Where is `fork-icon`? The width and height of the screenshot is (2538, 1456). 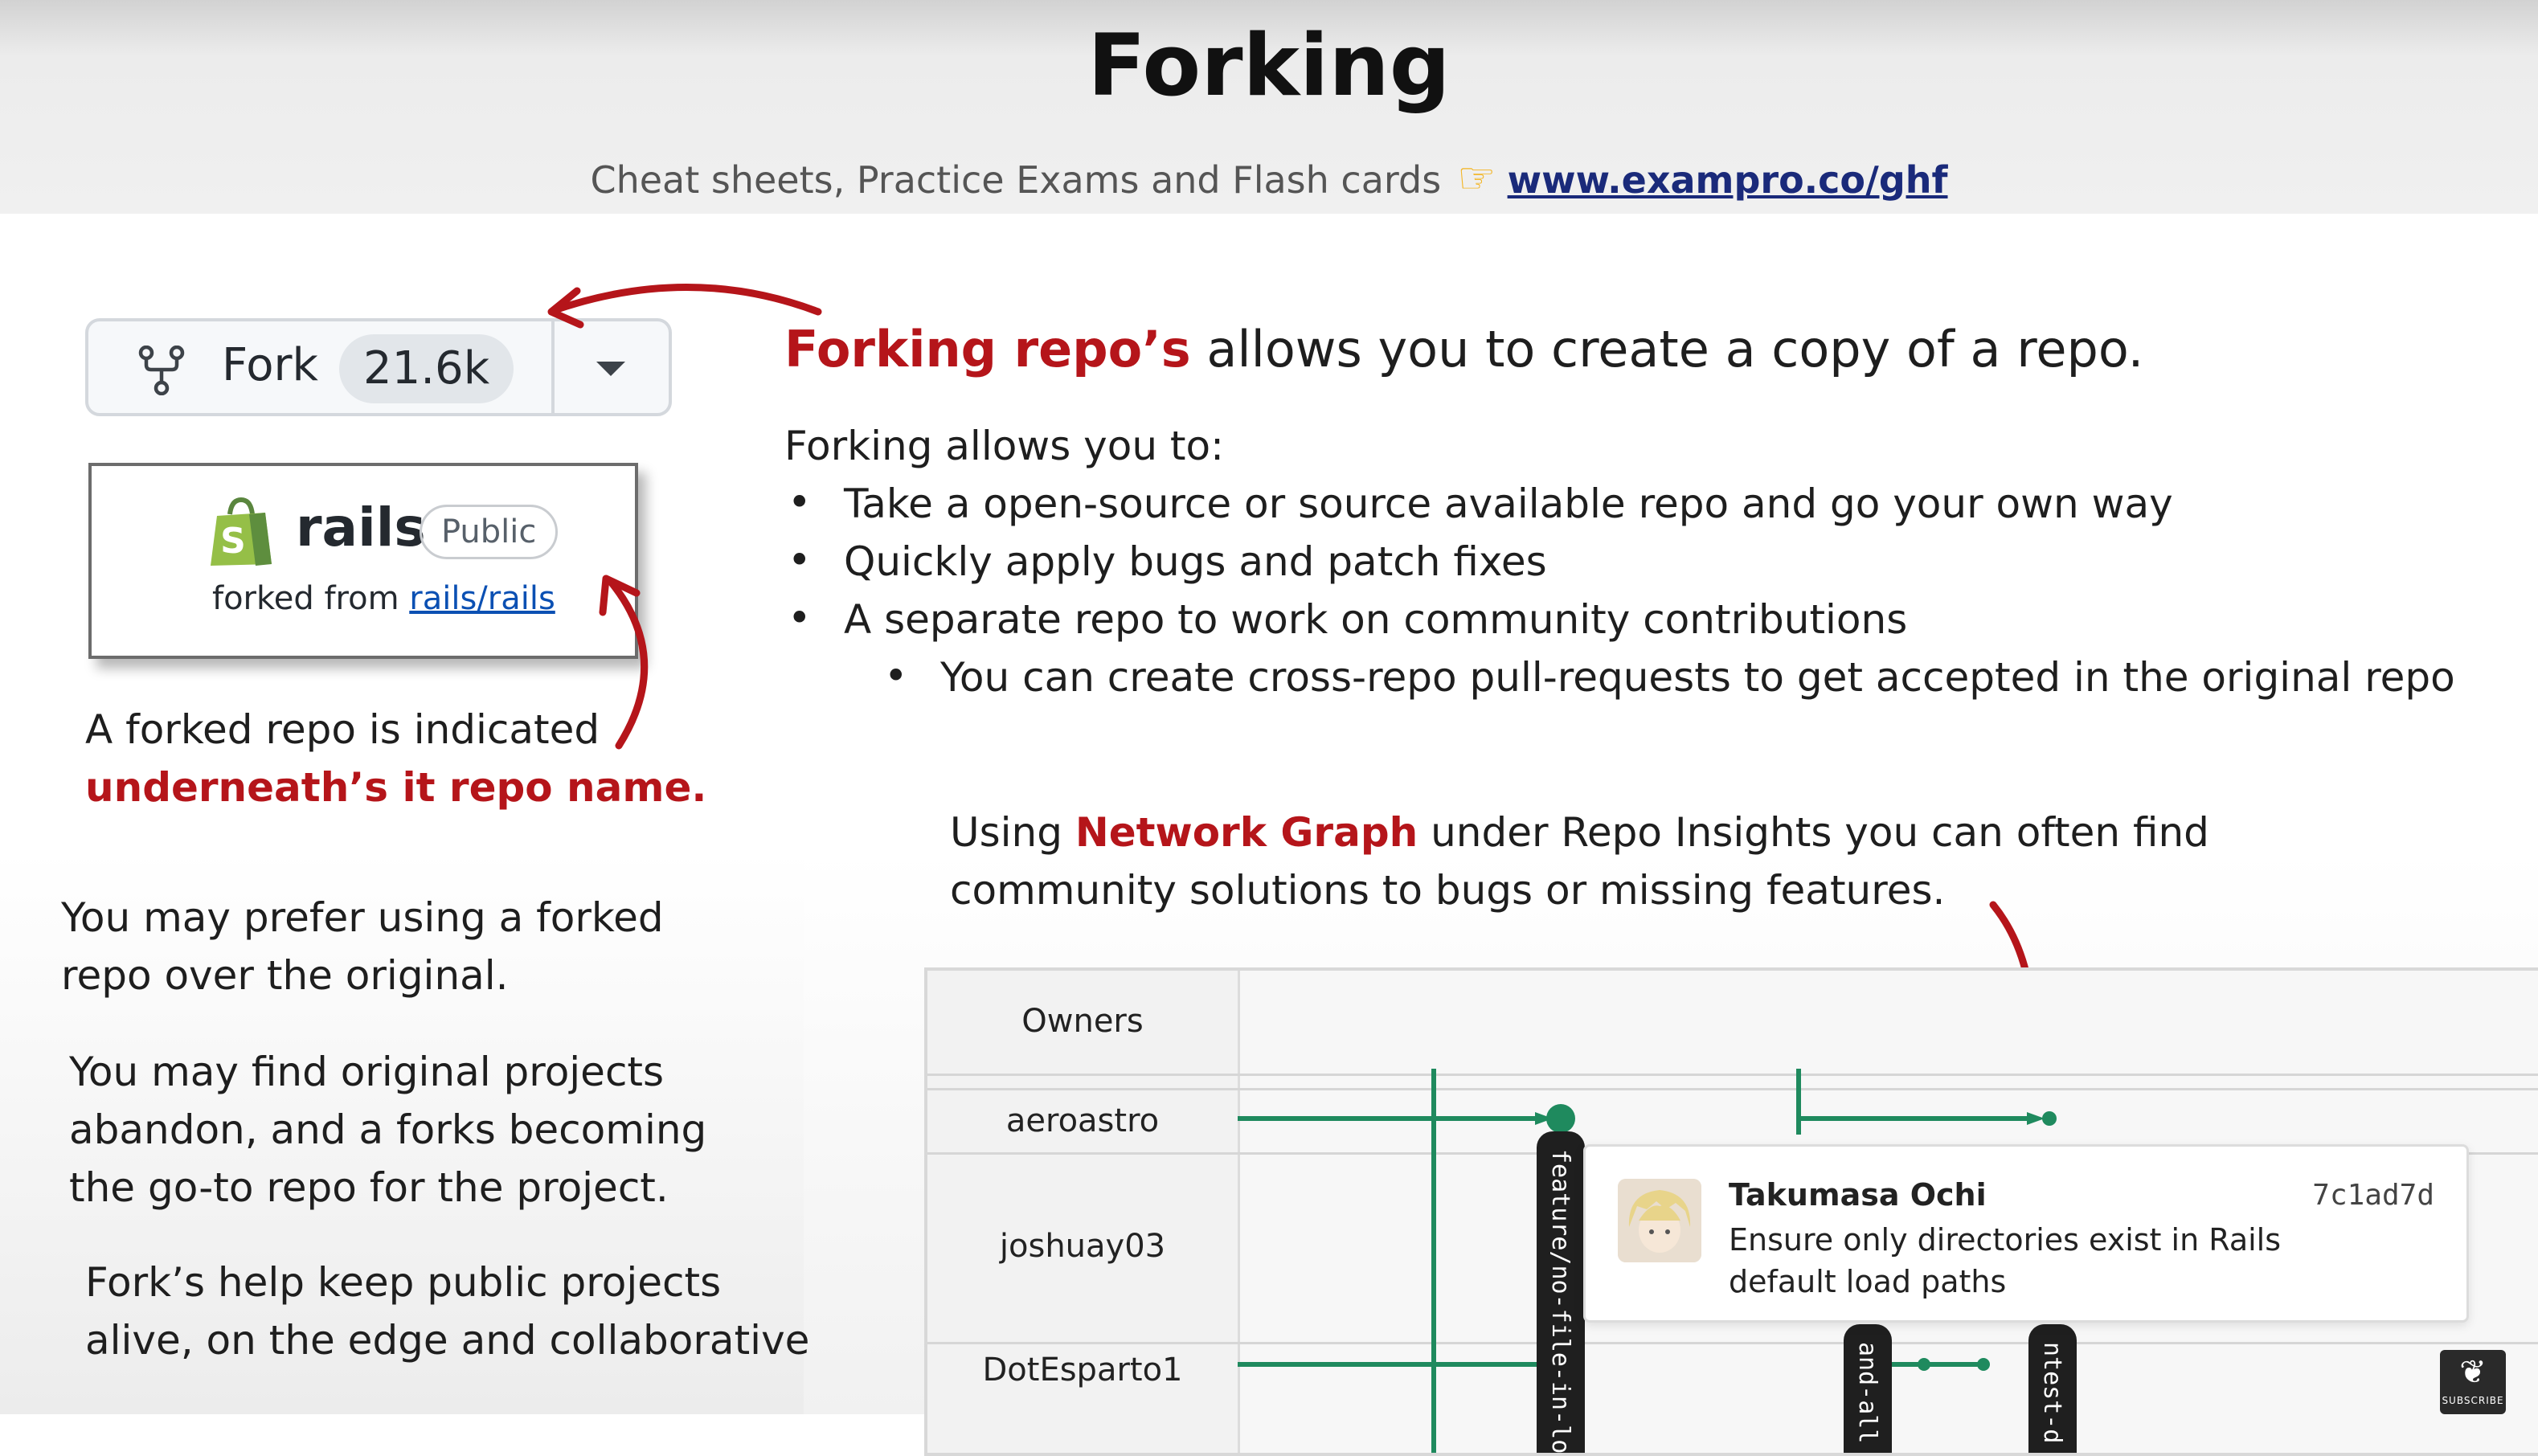
fork-icon is located at coordinates (161, 370).